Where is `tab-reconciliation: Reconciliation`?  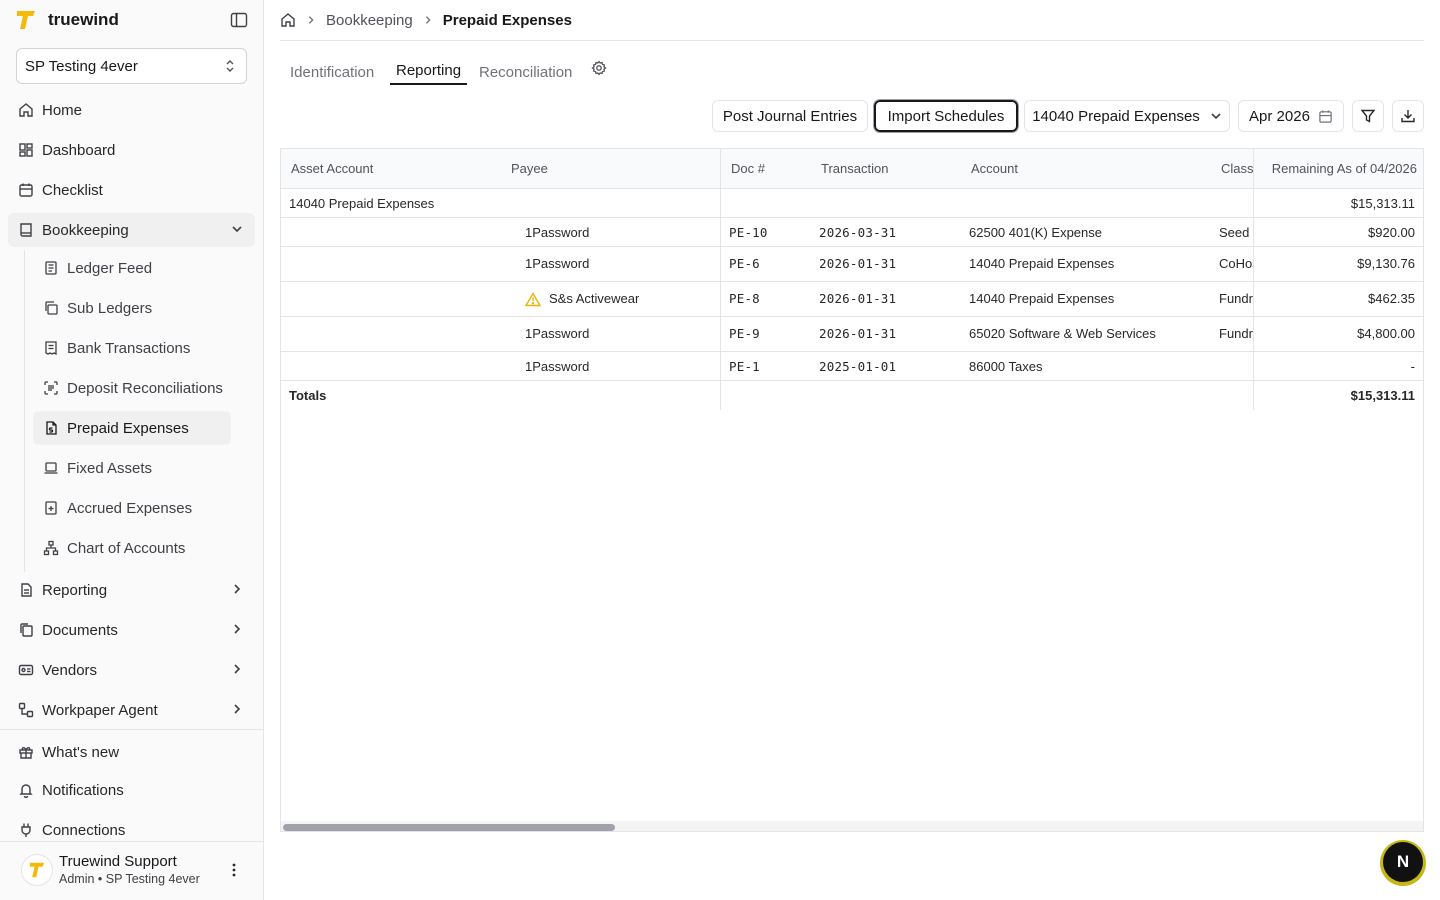
tab-reconciliation: Reconciliation is located at coordinates (525, 72).